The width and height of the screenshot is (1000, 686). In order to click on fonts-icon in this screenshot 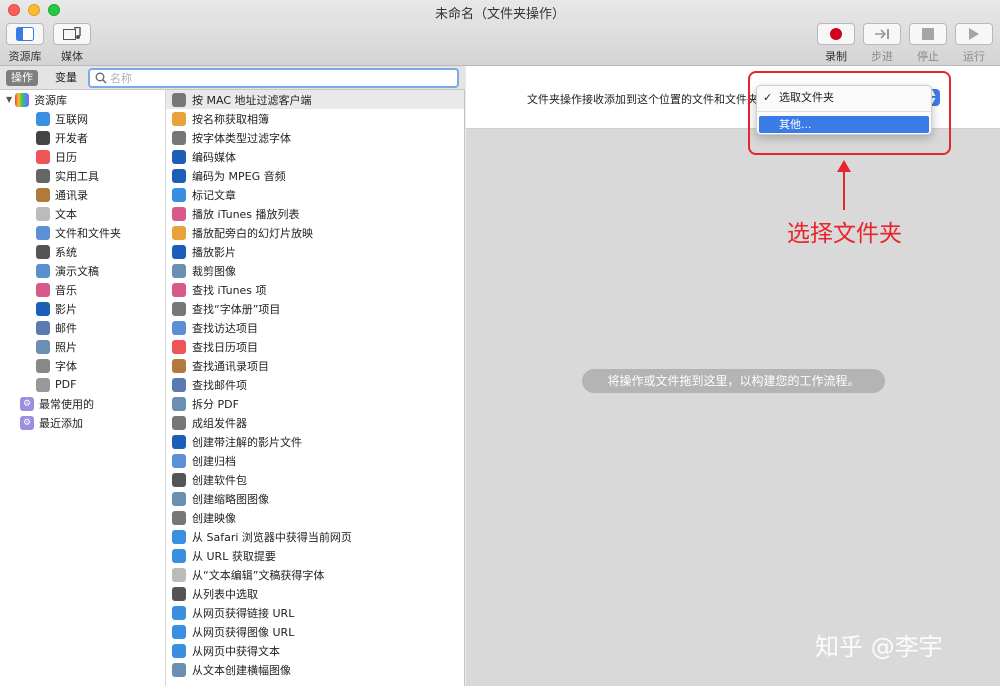, I will do `click(43, 365)`.